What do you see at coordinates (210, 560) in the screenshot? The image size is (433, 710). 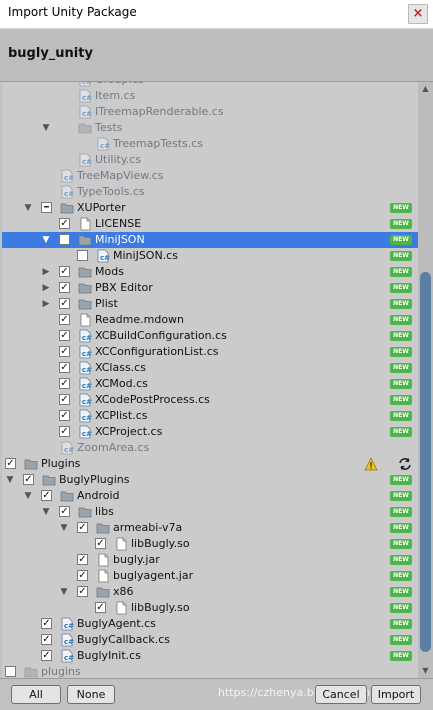 I see `tree-row-bugly-jar: ✓ bugly.jar NEW` at bounding box center [210, 560].